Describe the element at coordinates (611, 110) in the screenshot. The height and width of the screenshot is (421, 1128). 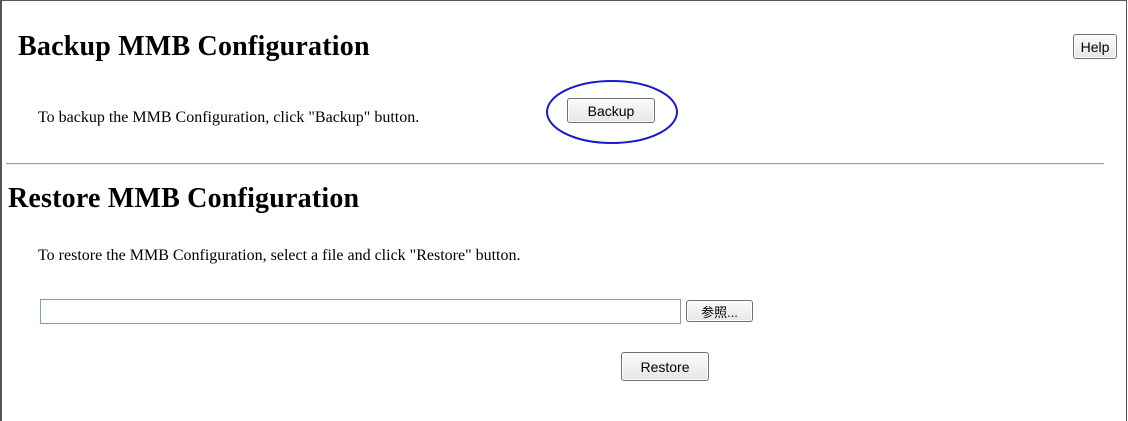
I see `backup-button: Backup` at that location.